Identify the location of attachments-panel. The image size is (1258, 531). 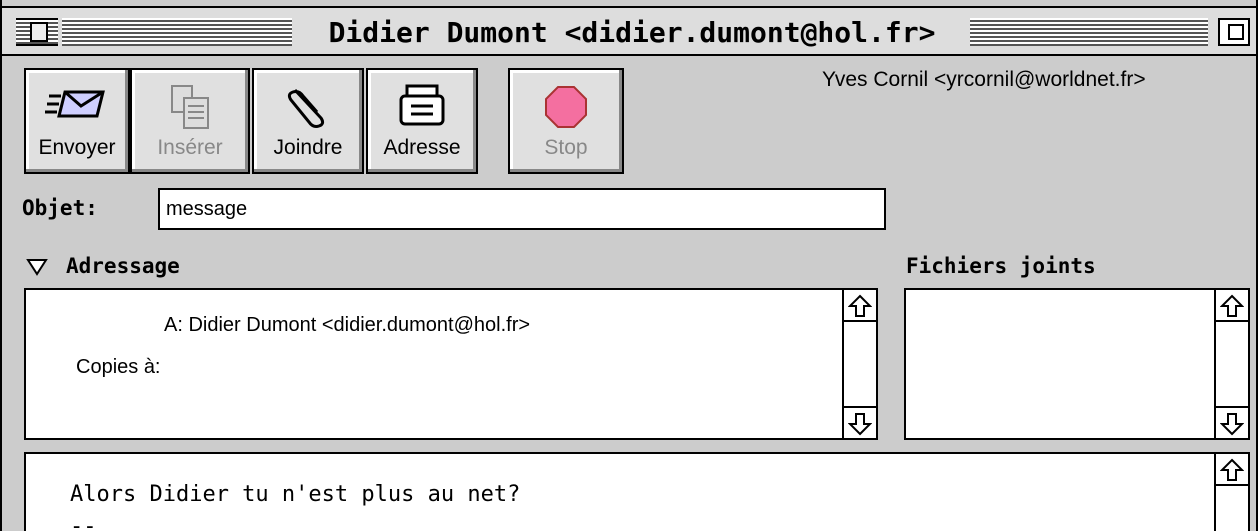
(1077, 364).